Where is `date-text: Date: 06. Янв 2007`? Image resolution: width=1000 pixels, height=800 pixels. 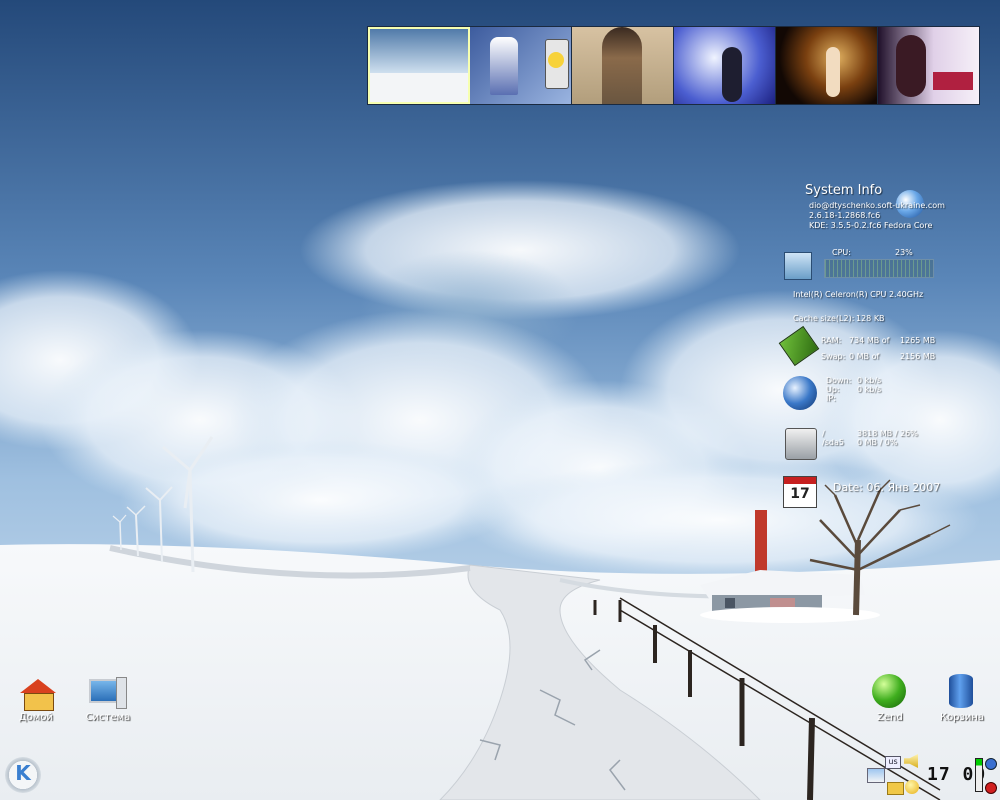
date-text: Date: 06. Янв 2007 is located at coordinates (887, 487).